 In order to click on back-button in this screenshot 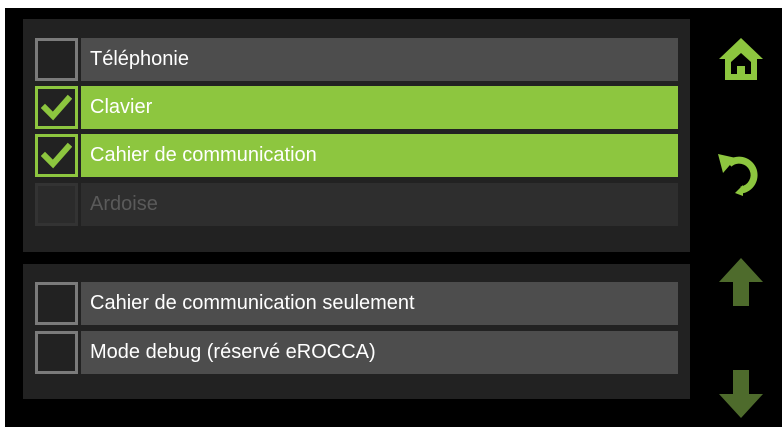, I will do `click(741, 172)`.